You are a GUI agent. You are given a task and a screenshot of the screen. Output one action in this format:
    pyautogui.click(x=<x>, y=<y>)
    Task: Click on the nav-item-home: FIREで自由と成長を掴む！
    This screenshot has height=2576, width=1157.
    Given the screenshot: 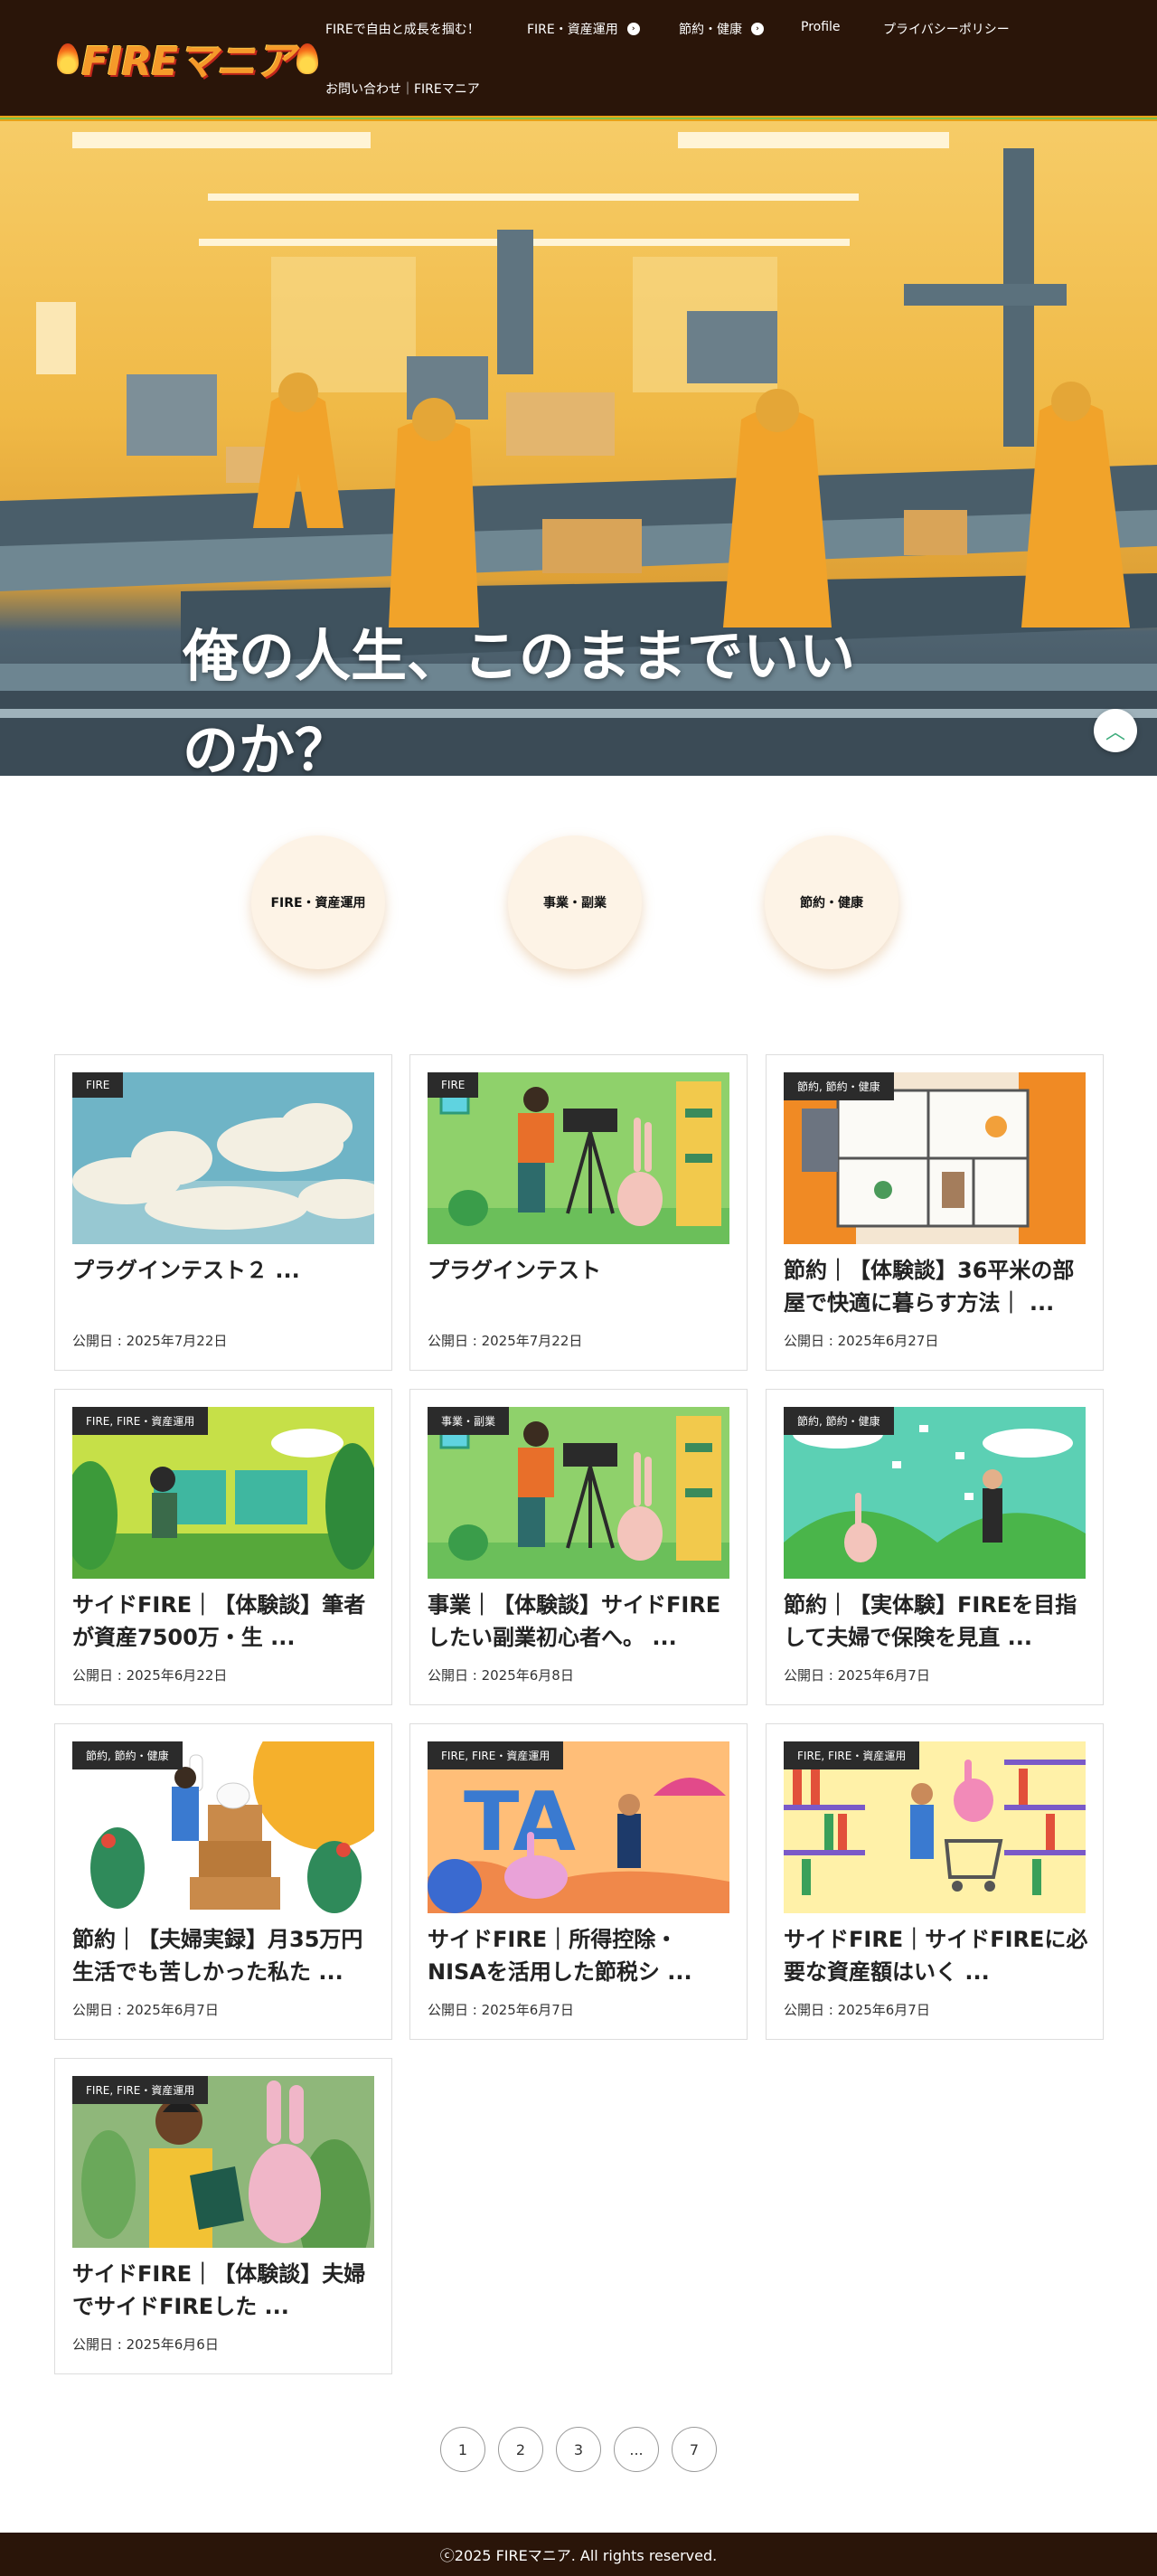 What is the action you would take?
    pyautogui.click(x=403, y=29)
    